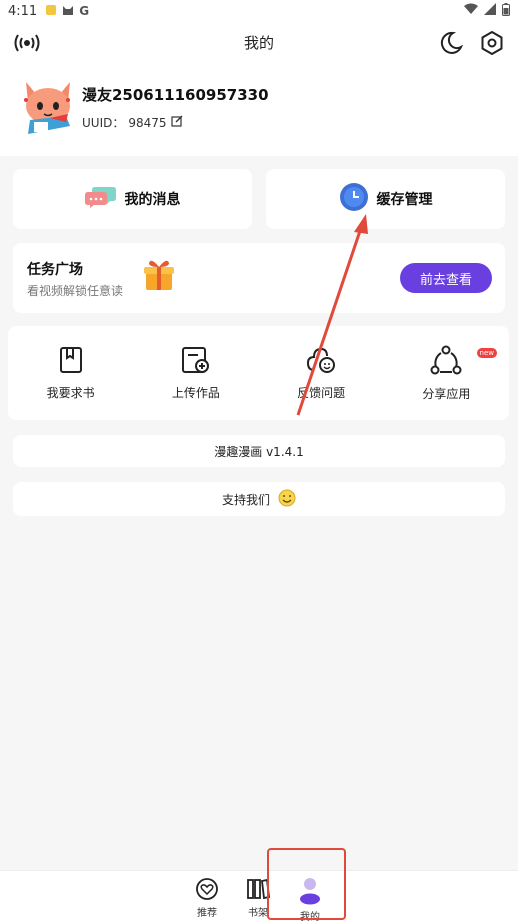  Describe the element at coordinates (446, 362) in the screenshot. I see `share-icon` at that location.